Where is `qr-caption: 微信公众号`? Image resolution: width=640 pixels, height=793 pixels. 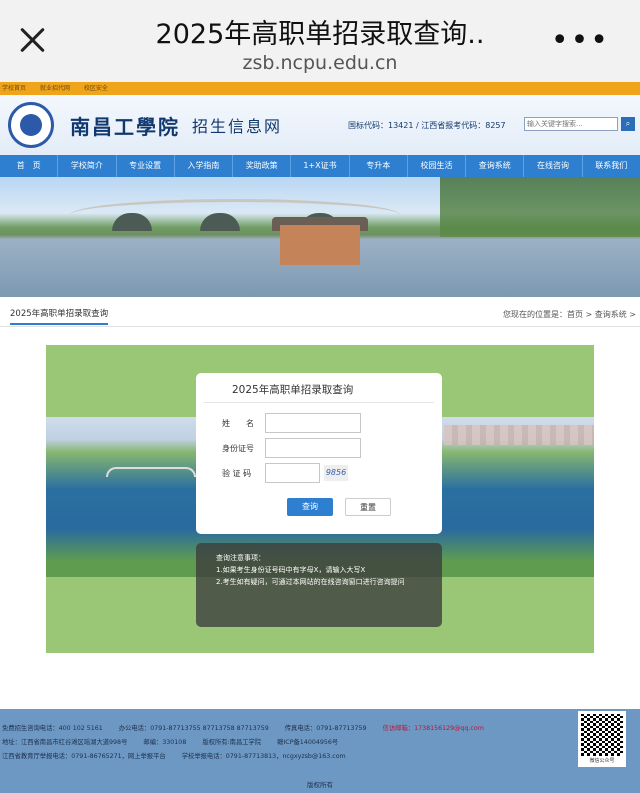 qr-caption: 微信公众号 is located at coordinates (602, 761).